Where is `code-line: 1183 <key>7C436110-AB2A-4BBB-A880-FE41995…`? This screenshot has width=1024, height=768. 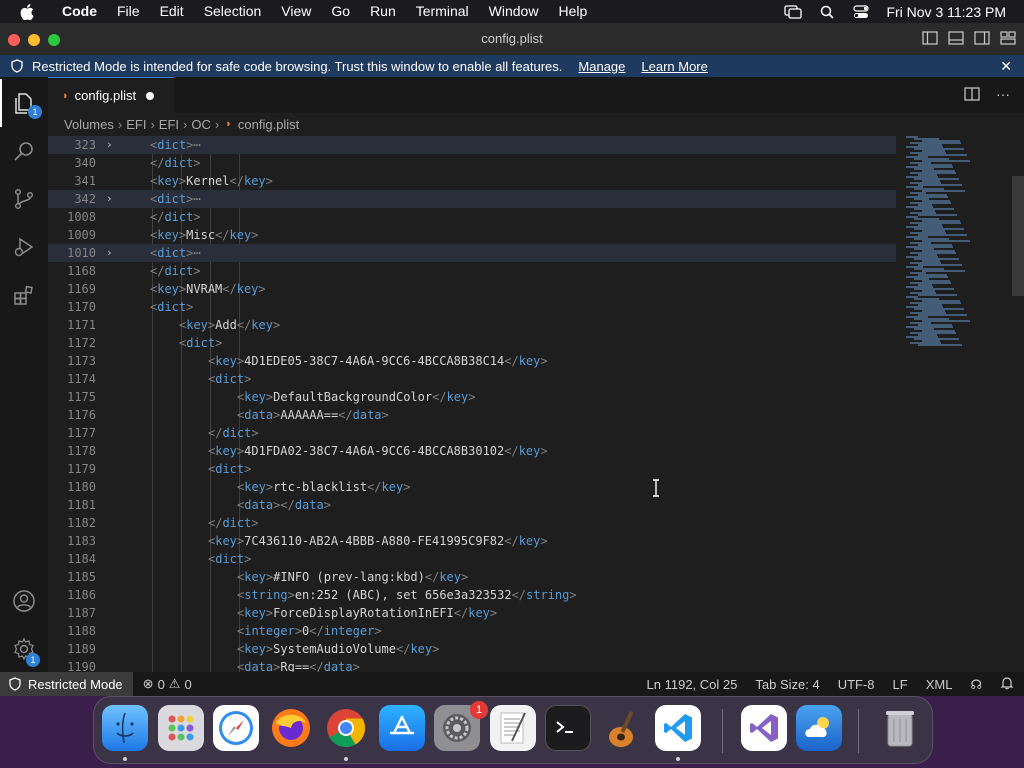 code-line: 1183 <key>7C436110-AB2A-4BBB-A880-FE41995… is located at coordinates (472, 541).